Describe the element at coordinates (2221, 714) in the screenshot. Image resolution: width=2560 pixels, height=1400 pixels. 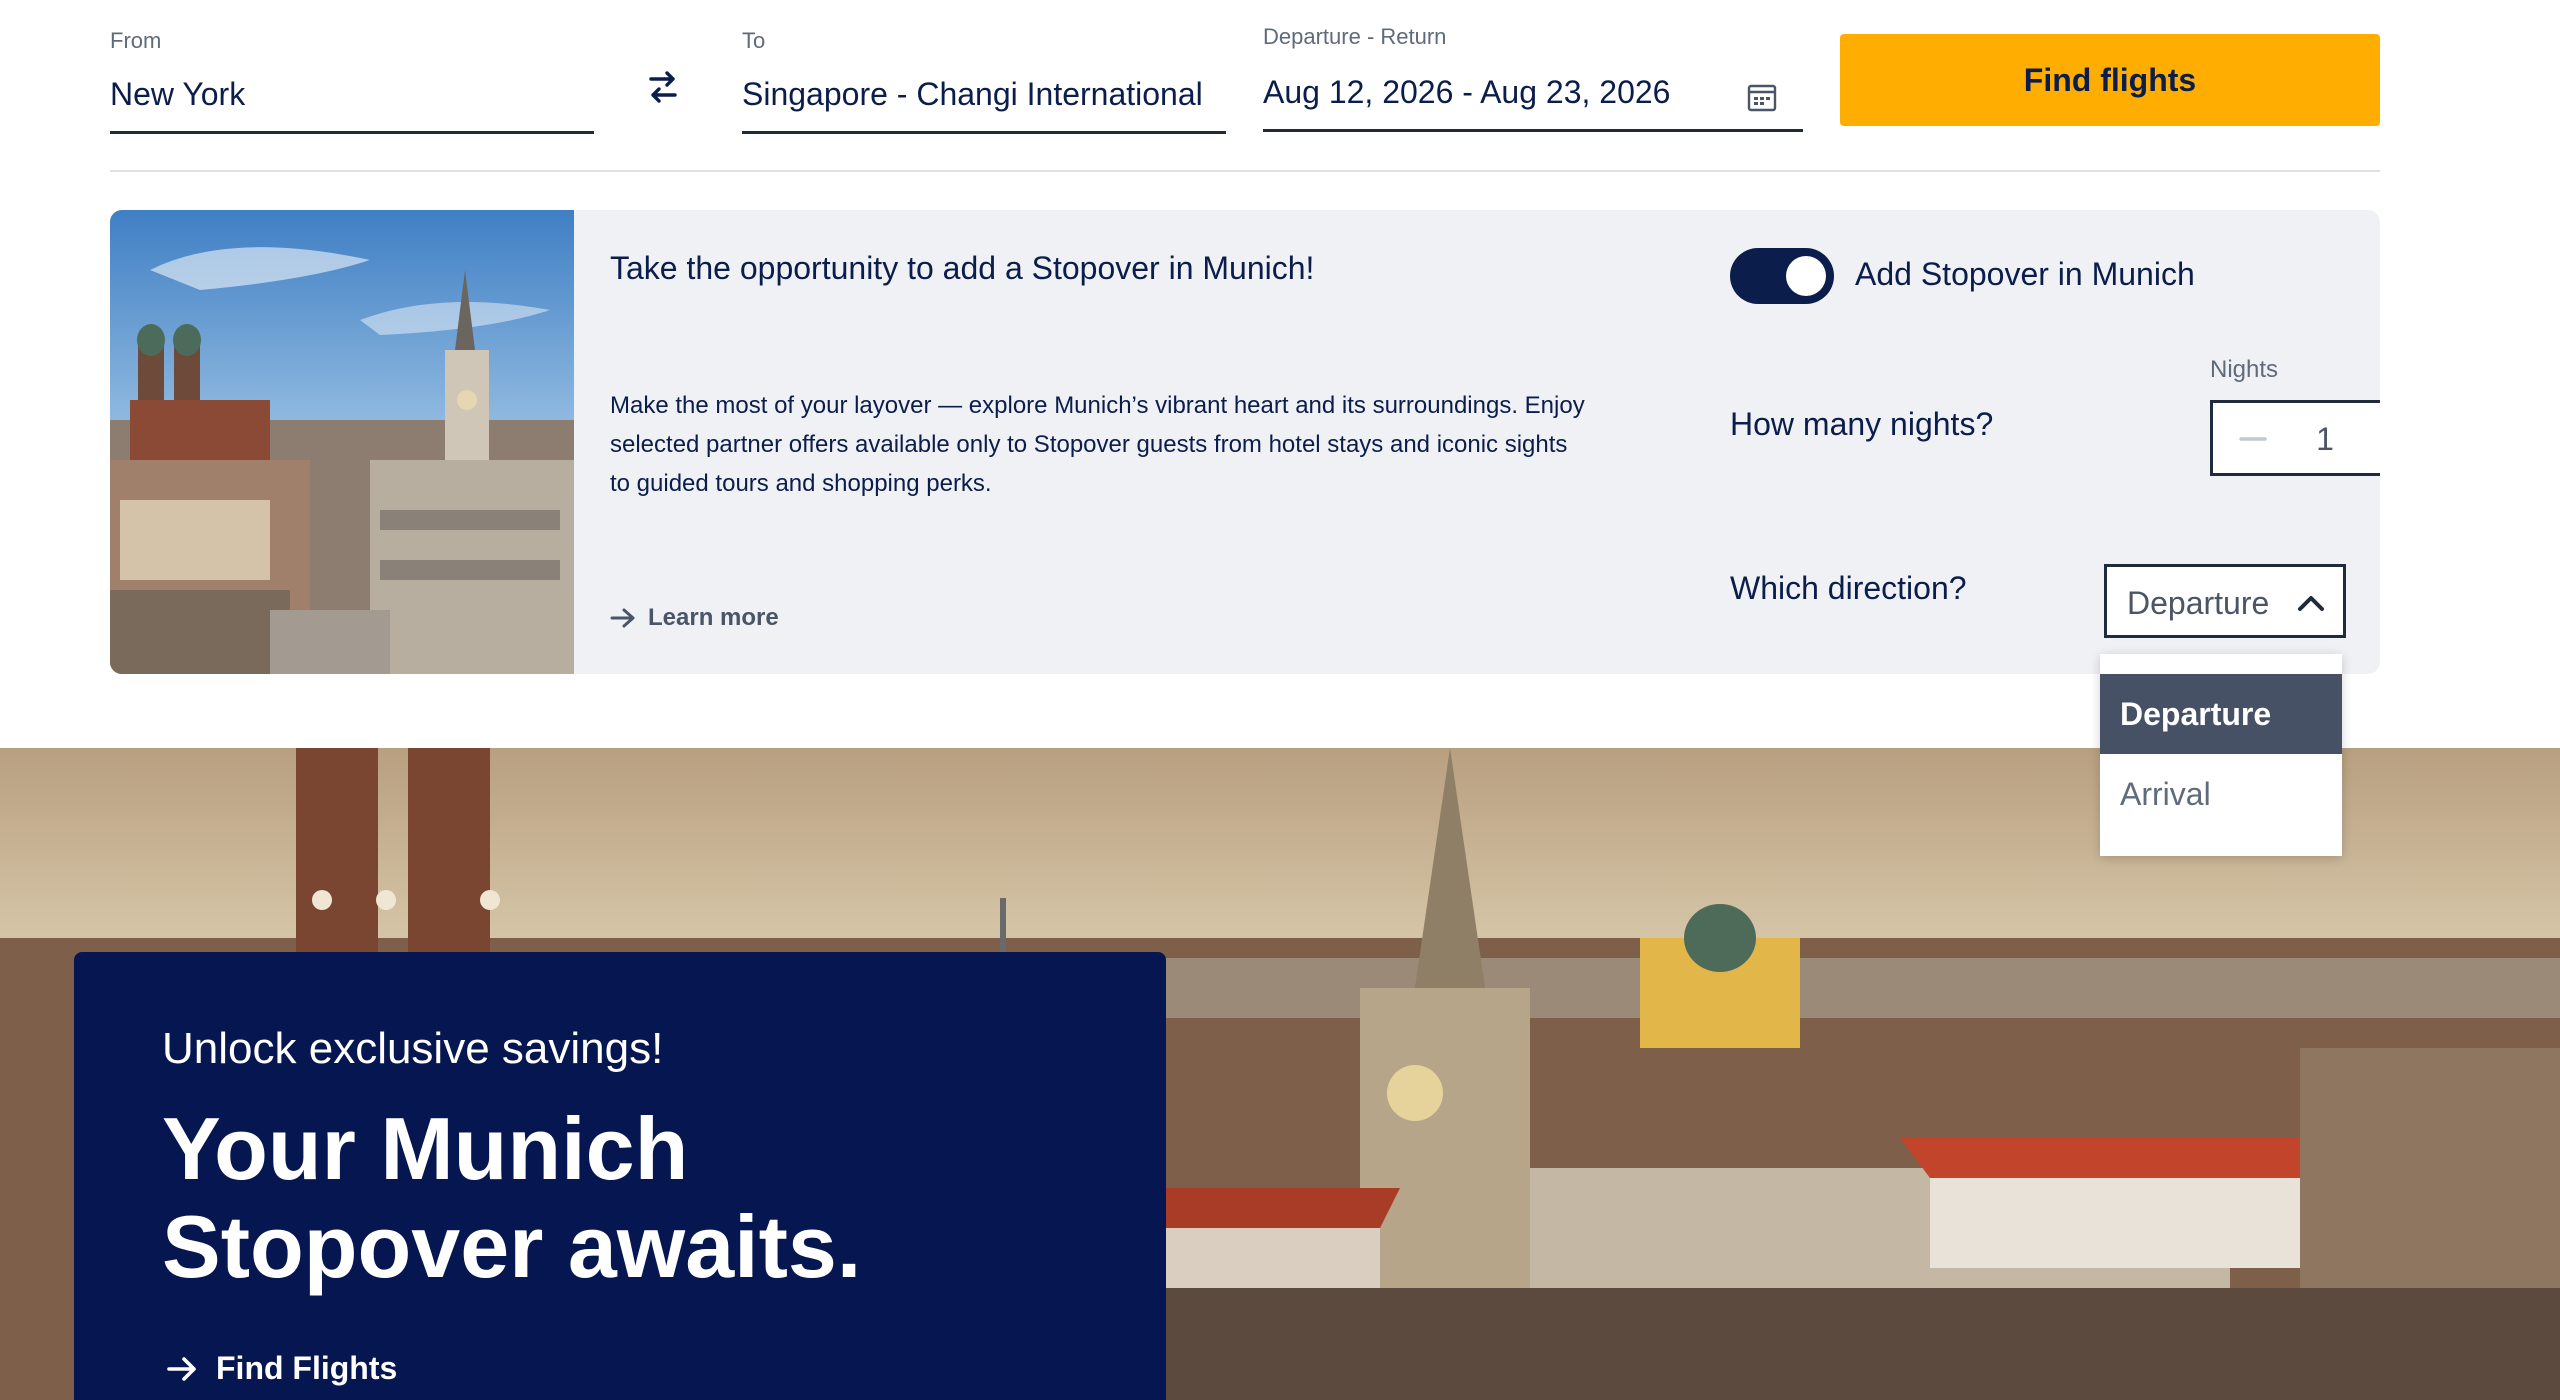
I see `direction-option-departure: Departure` at that location.